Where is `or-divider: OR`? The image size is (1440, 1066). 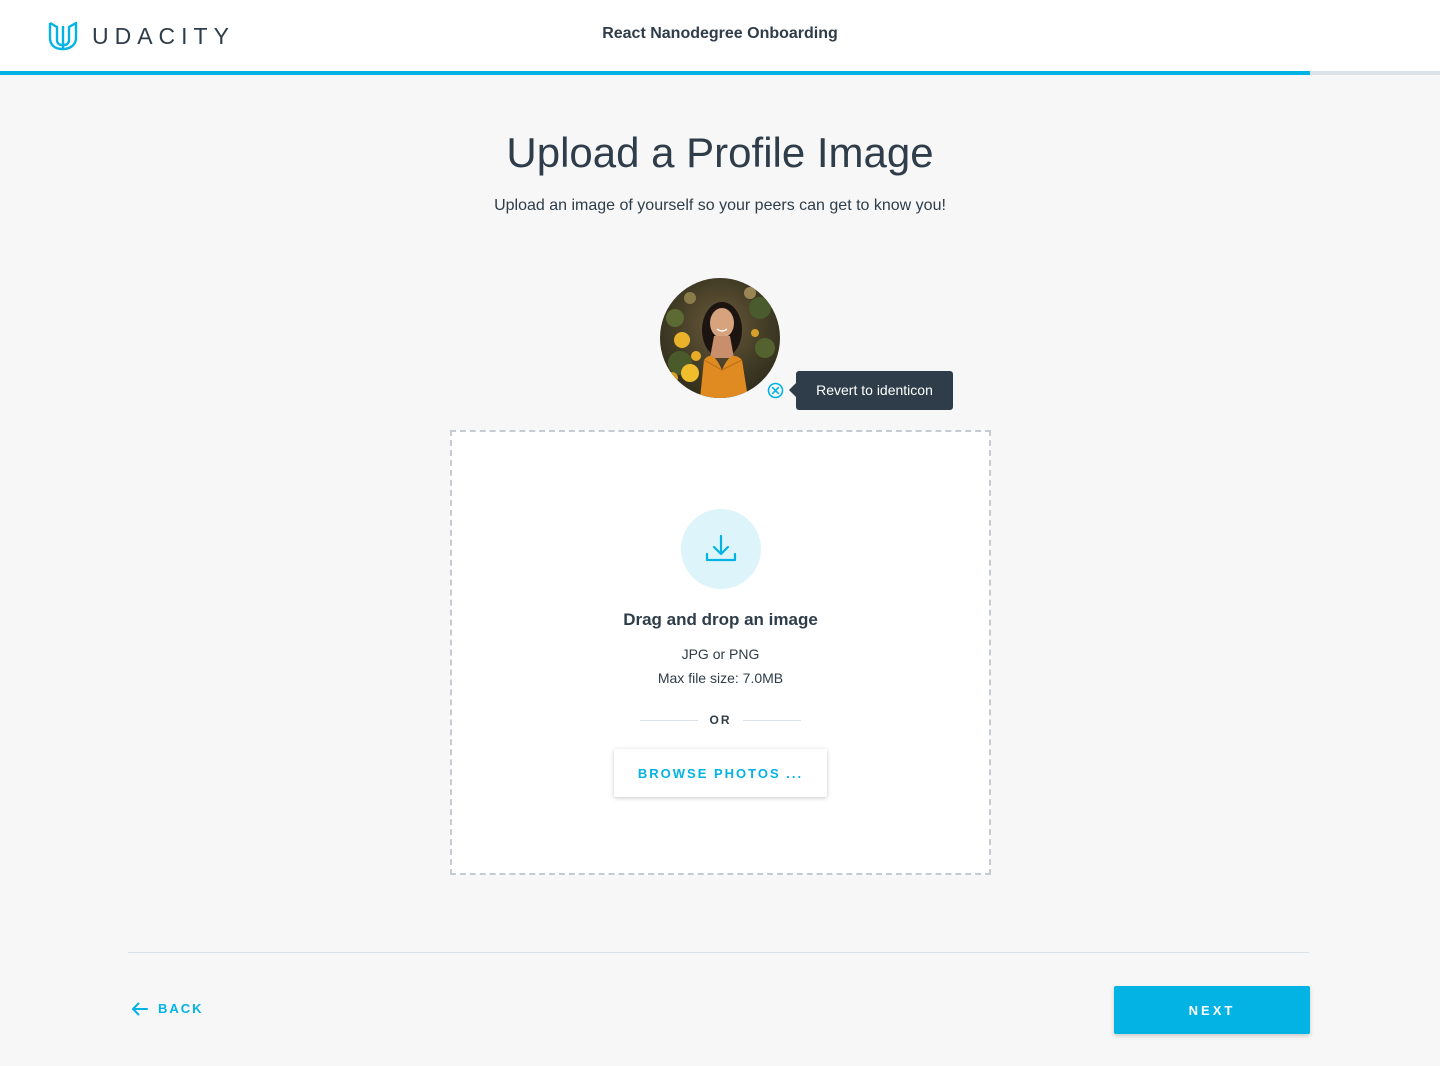 or-divider: OR is located at coordinates (720, 720).